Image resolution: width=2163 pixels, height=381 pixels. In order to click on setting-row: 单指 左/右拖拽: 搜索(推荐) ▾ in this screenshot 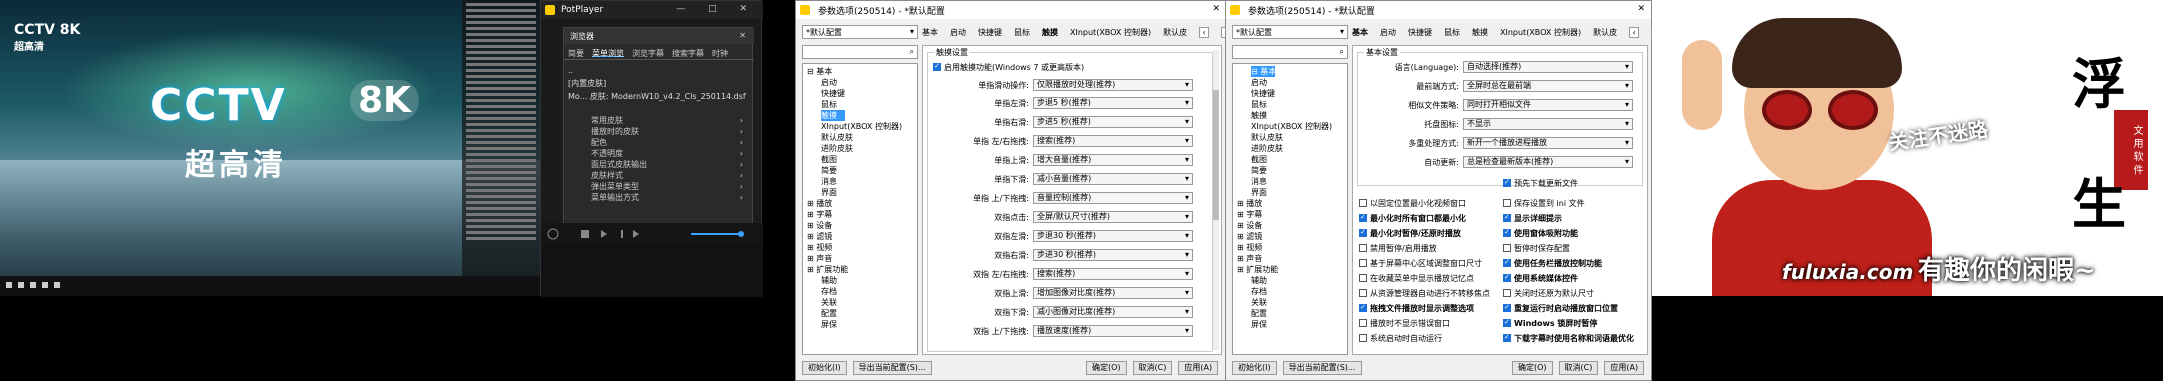, I will do `click(1063, 141)`.